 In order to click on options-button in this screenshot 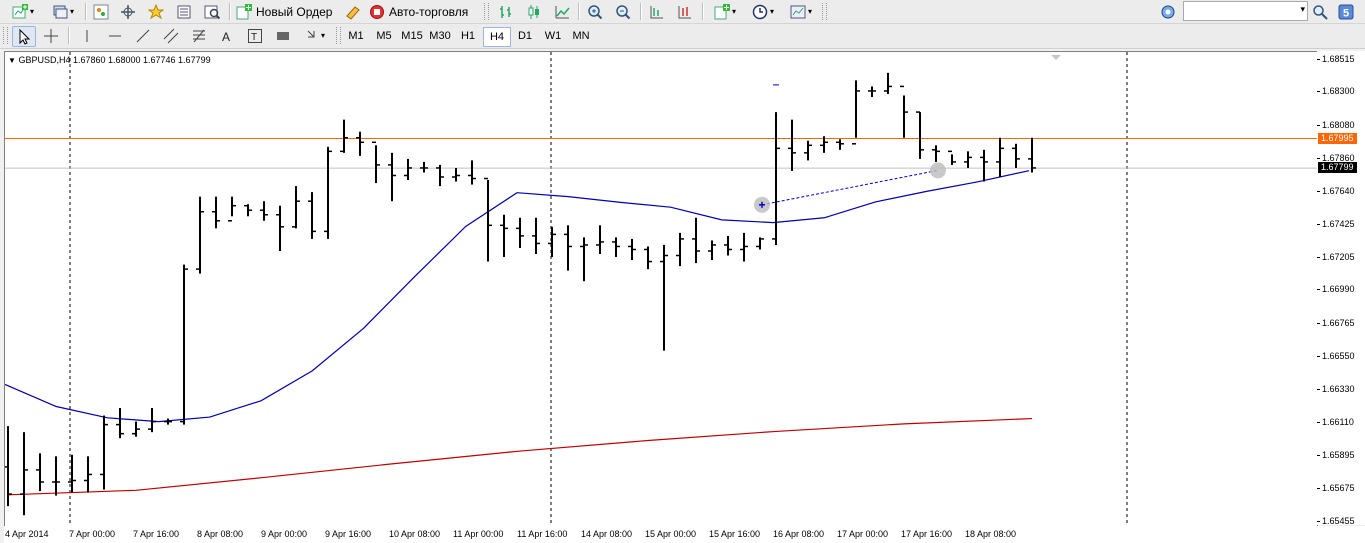, I will do `click(1168, 11)`.